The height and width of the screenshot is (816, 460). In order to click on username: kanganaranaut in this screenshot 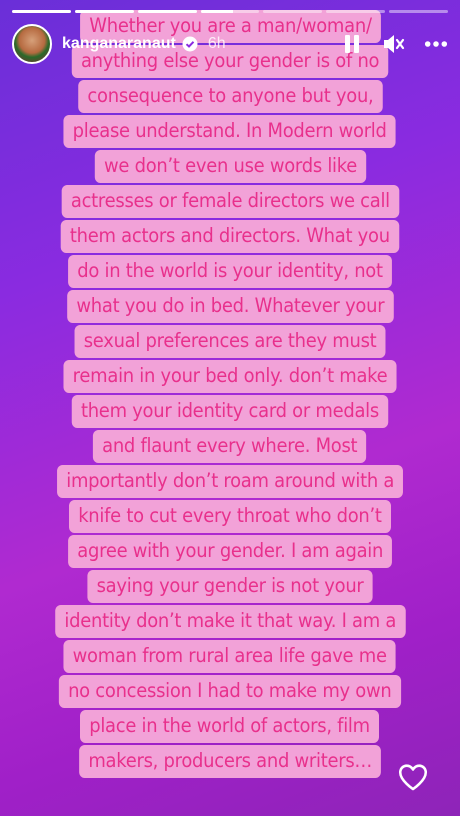, I will do `click(119, 44)`.